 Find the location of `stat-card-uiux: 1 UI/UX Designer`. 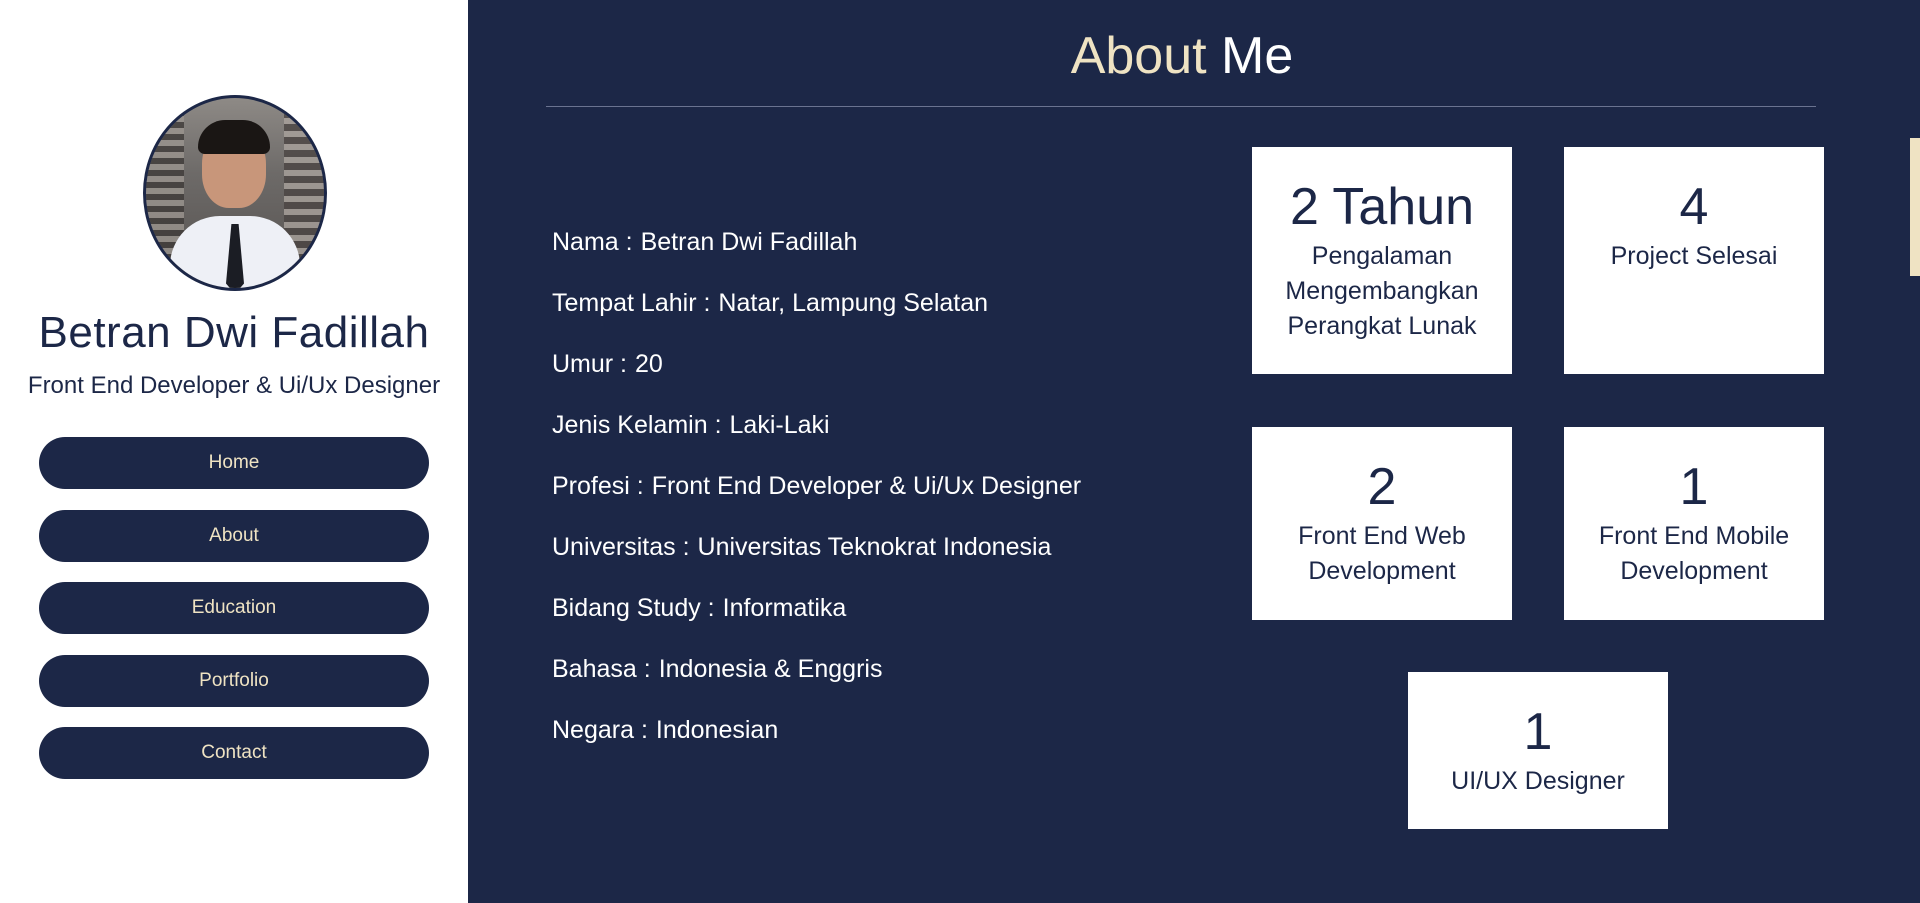

stat-card-uiux: 1 UI/UX Designer is located at coordinates (1538, 750).